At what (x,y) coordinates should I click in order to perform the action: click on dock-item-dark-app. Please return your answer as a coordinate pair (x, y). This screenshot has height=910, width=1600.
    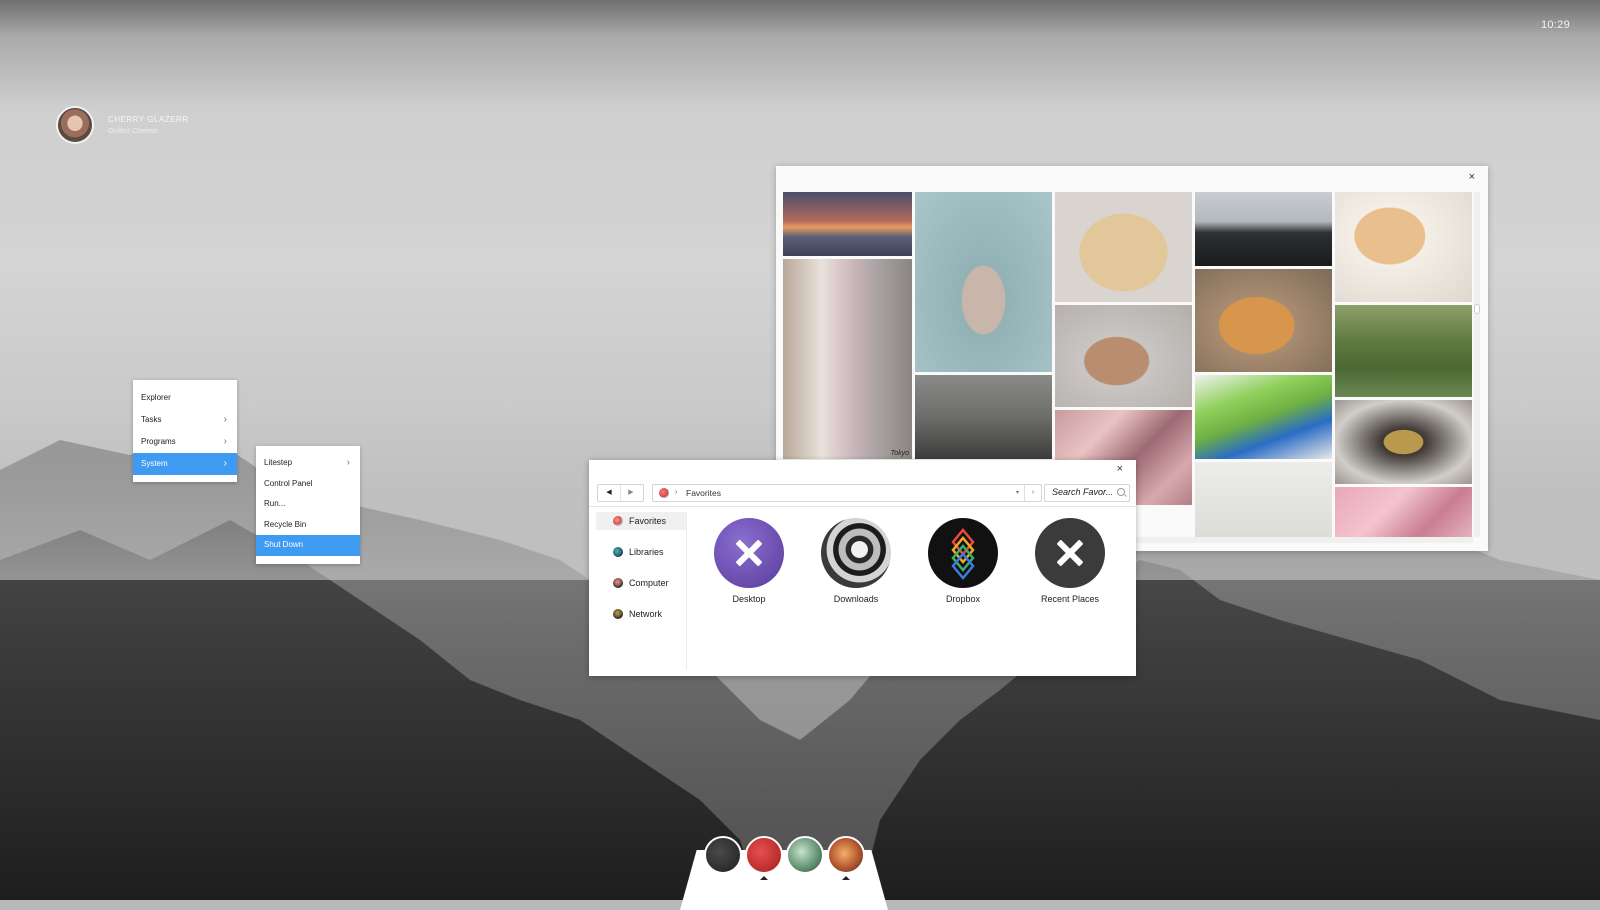
    Looking at the image, I should click on (723, 855).